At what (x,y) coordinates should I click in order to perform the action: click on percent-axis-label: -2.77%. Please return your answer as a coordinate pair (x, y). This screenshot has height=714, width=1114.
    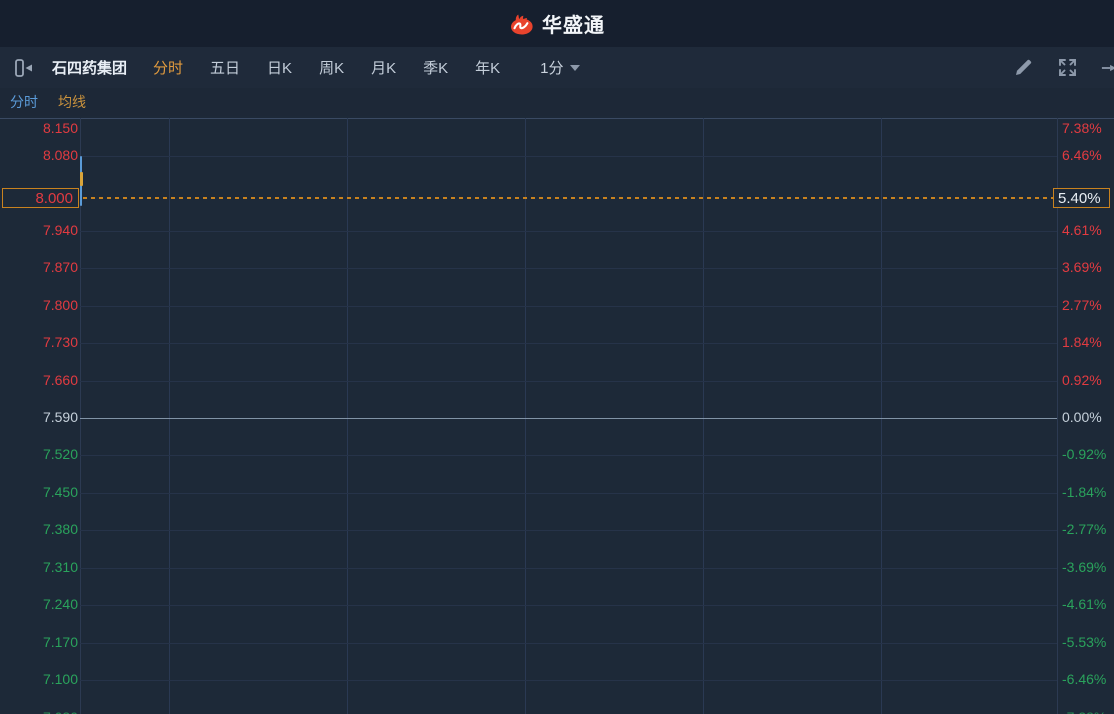
    Looking at the image, I should click on (1084, 529).